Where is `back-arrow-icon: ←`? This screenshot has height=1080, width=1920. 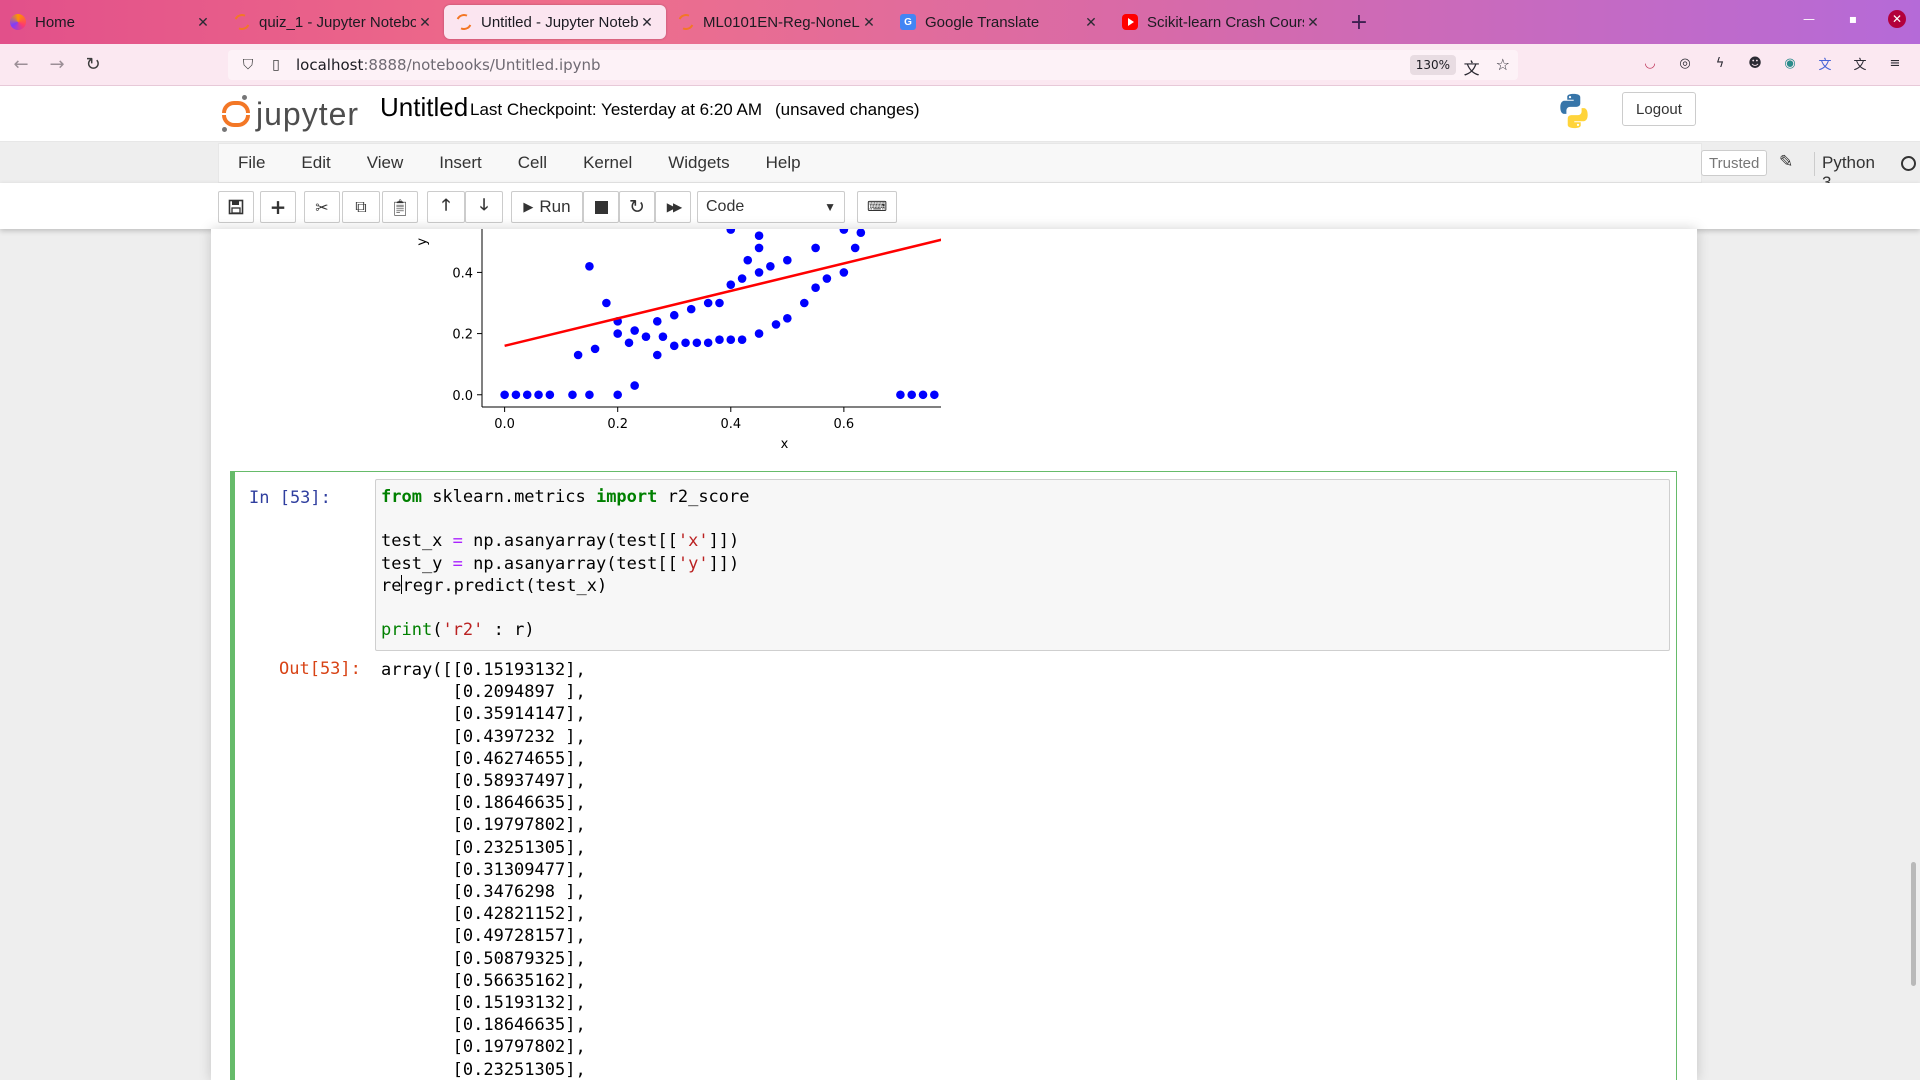
back-arrow-icon: ← is located at coordinates (21, 65).